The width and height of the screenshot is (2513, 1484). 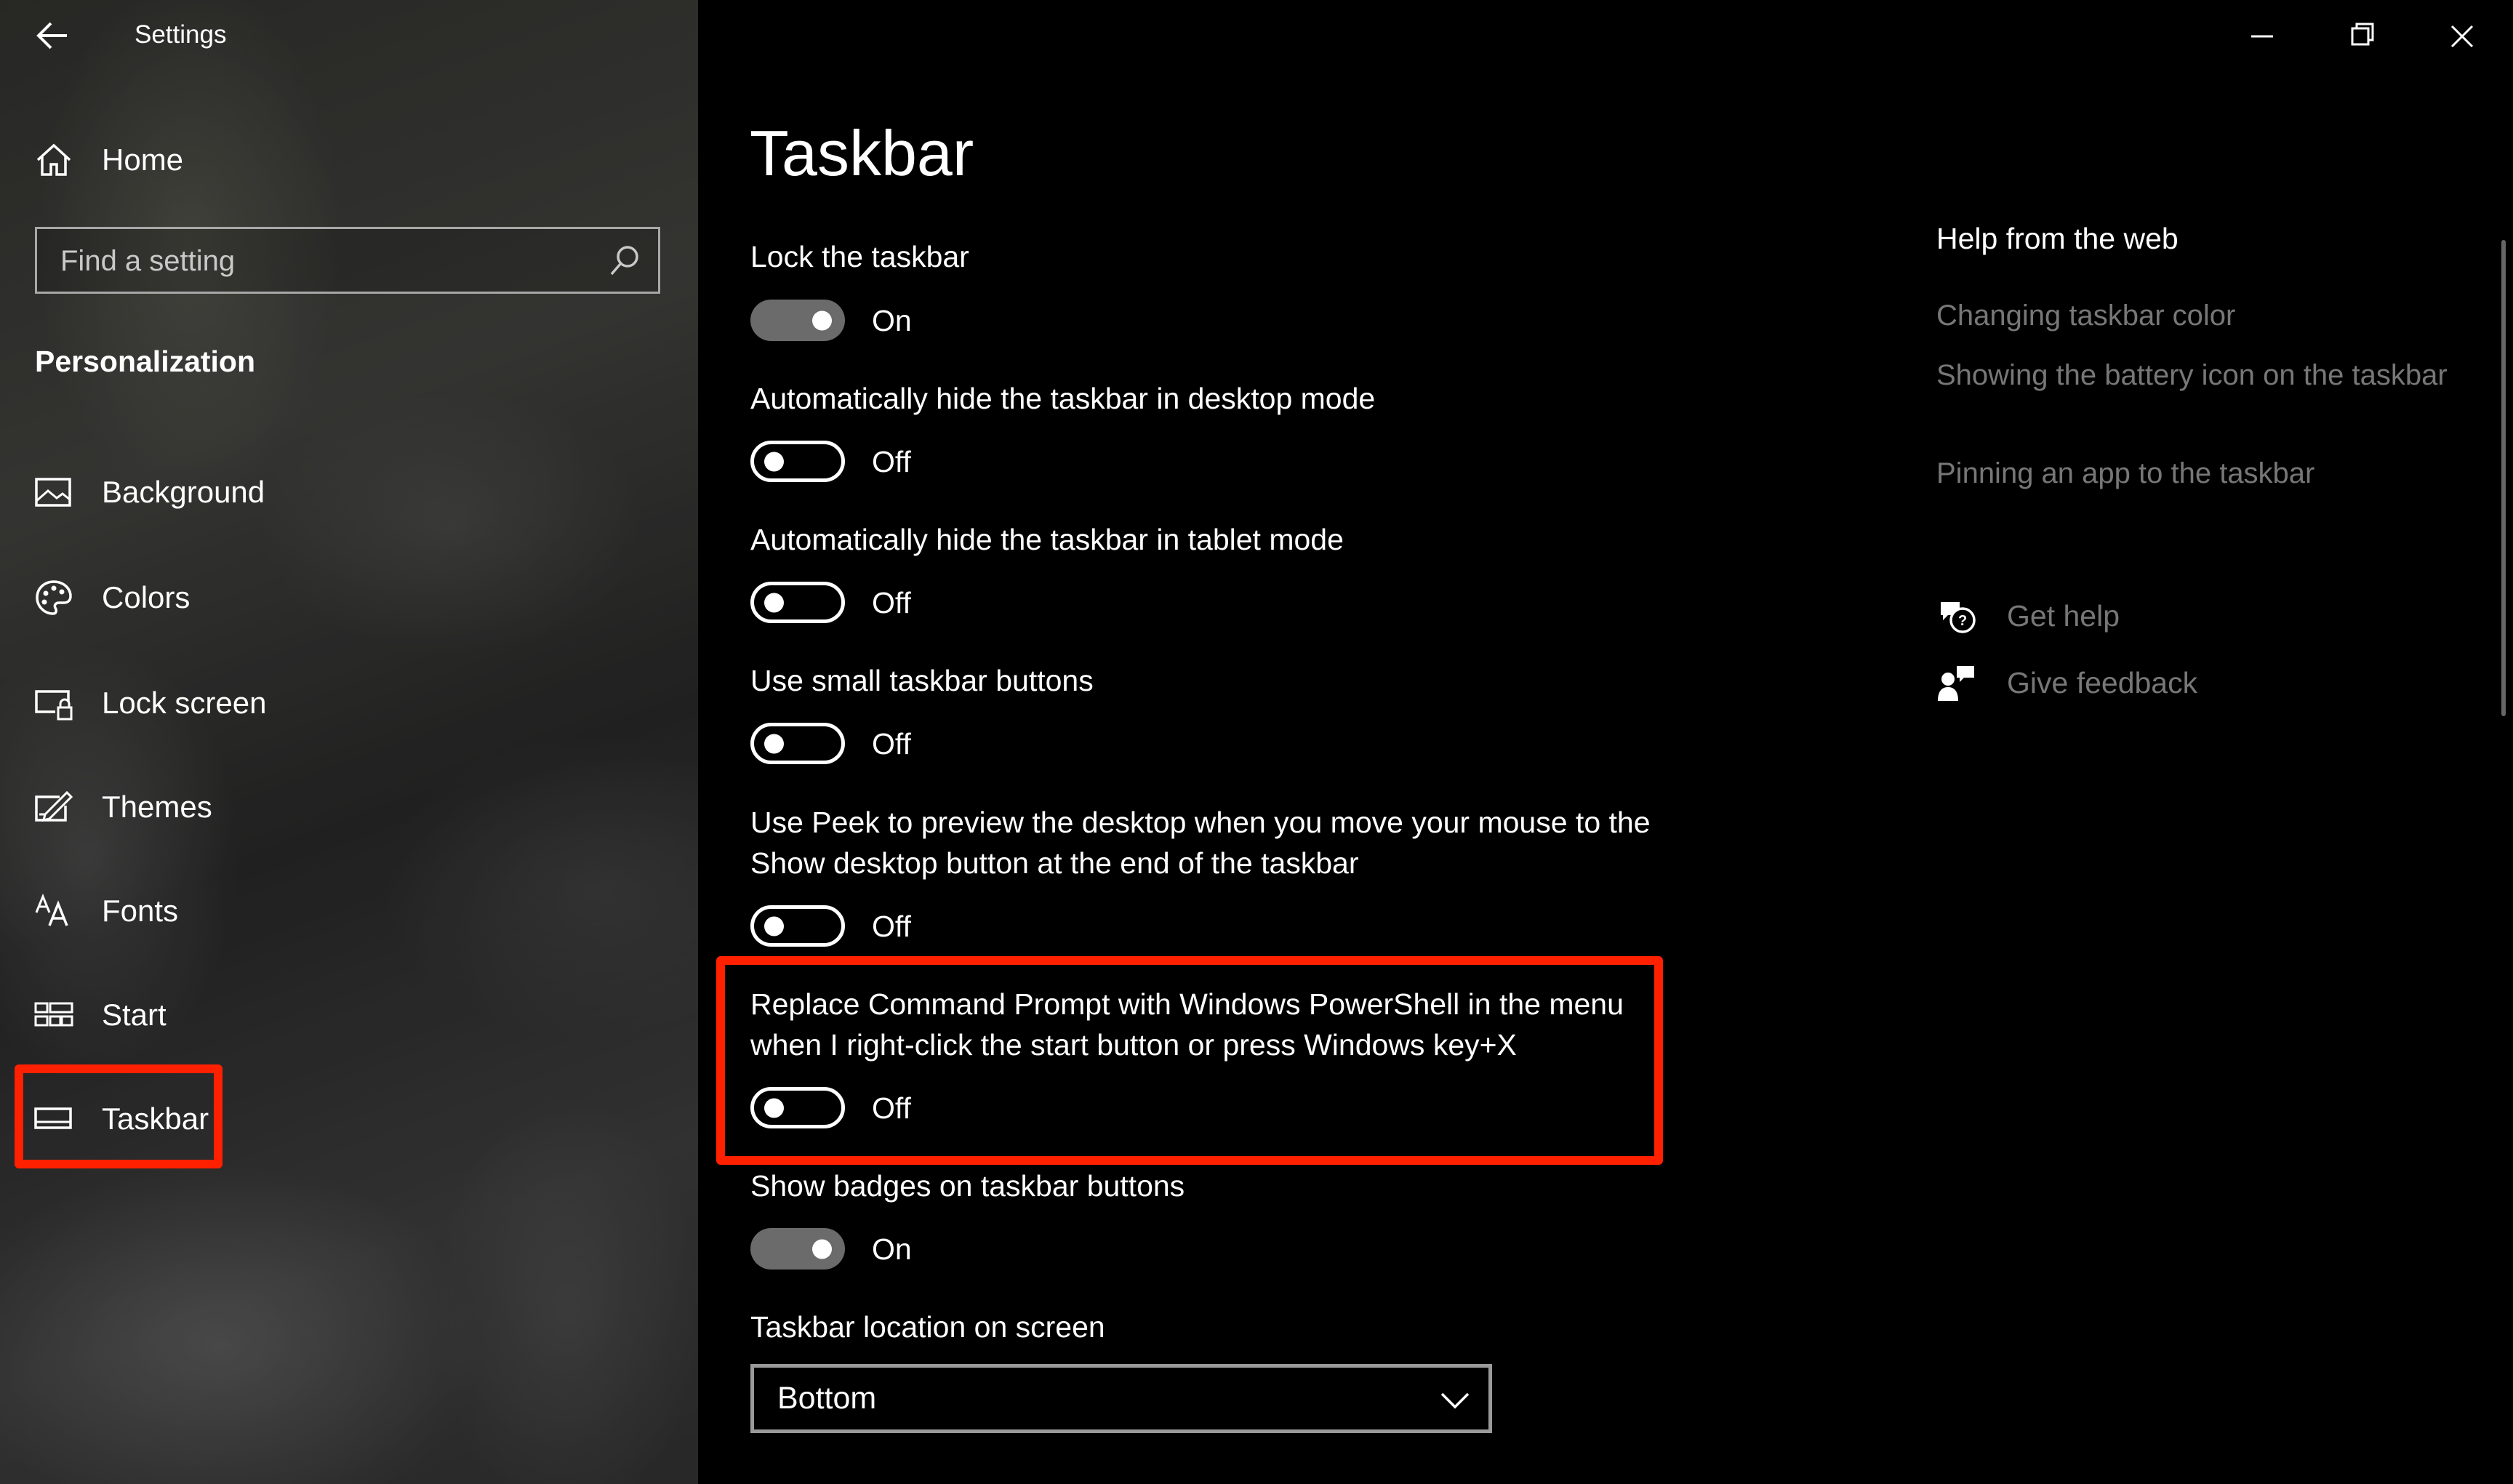 What do you see at coordinates (928, 1327) in the screenshot?
I see `setting-label-location: Taskbar location on screen` at bounding box center [928, 1327].